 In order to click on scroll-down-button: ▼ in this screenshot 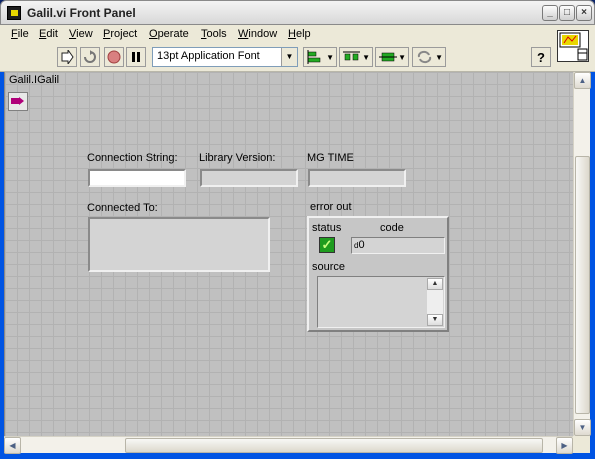, I will do `click(582, 427)`.